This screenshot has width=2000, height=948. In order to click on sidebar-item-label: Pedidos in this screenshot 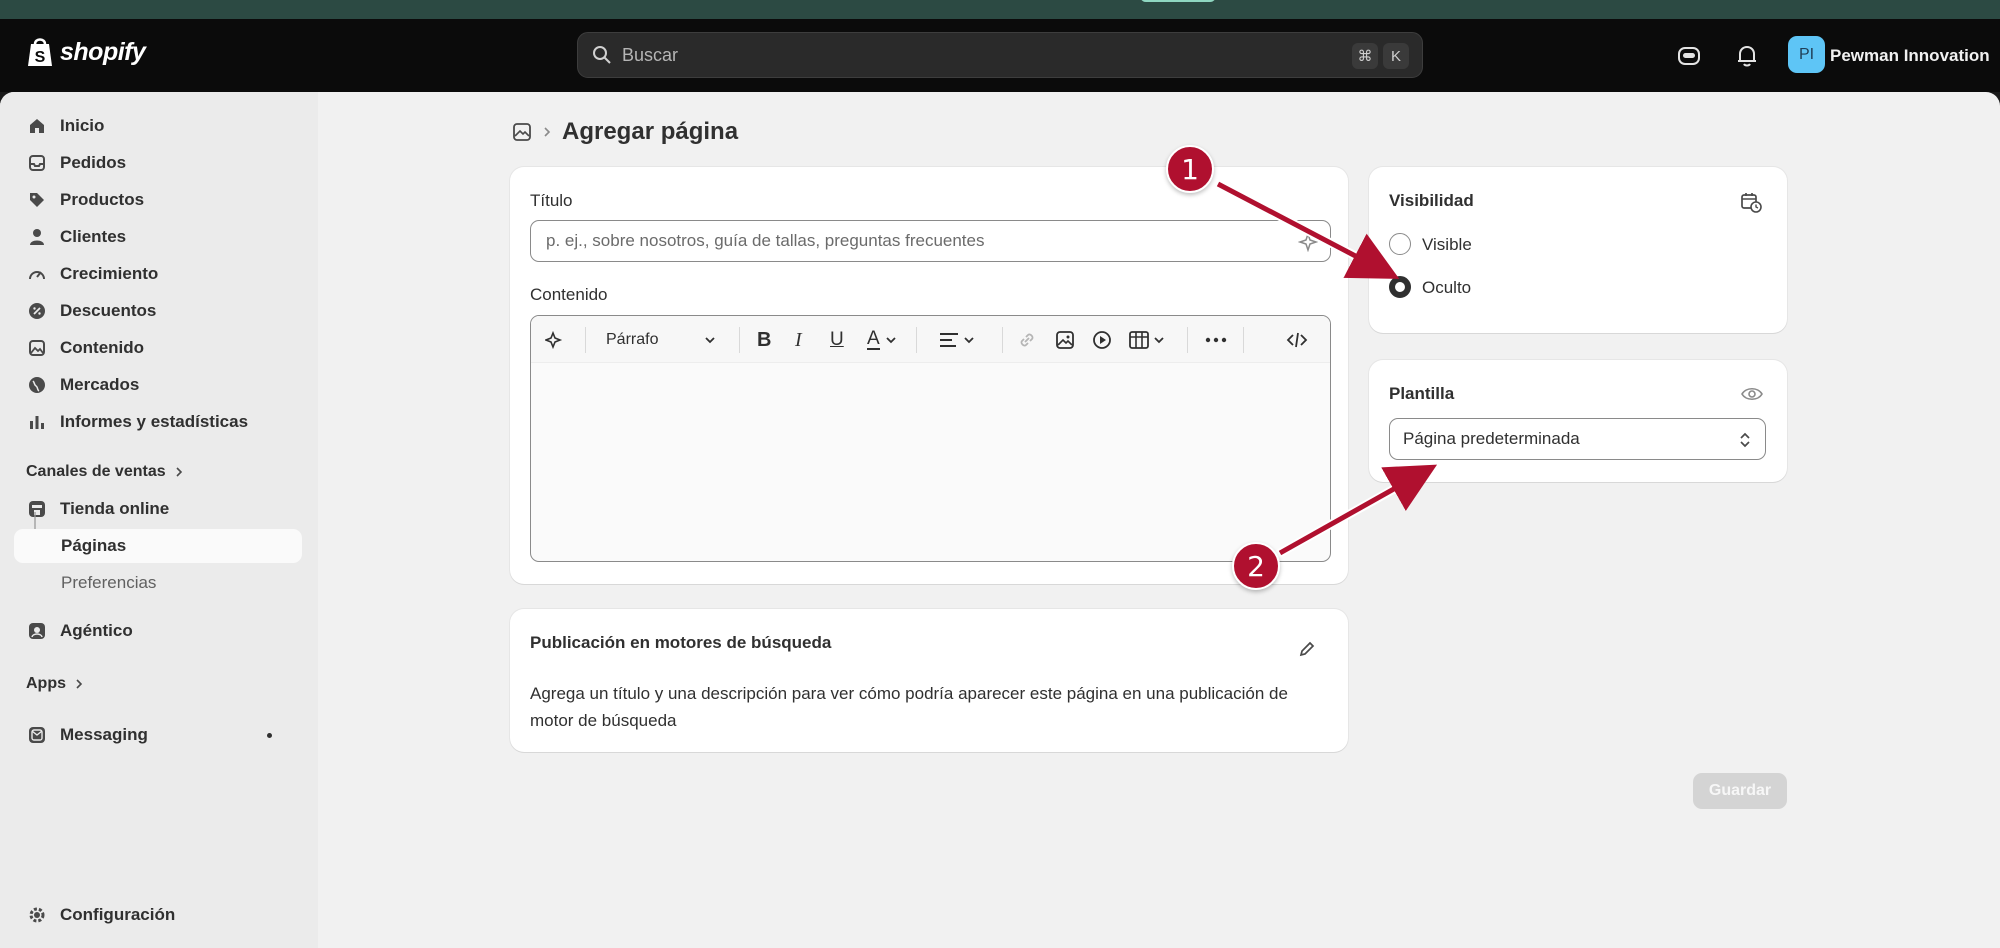, I will do `click(93, 162)`.